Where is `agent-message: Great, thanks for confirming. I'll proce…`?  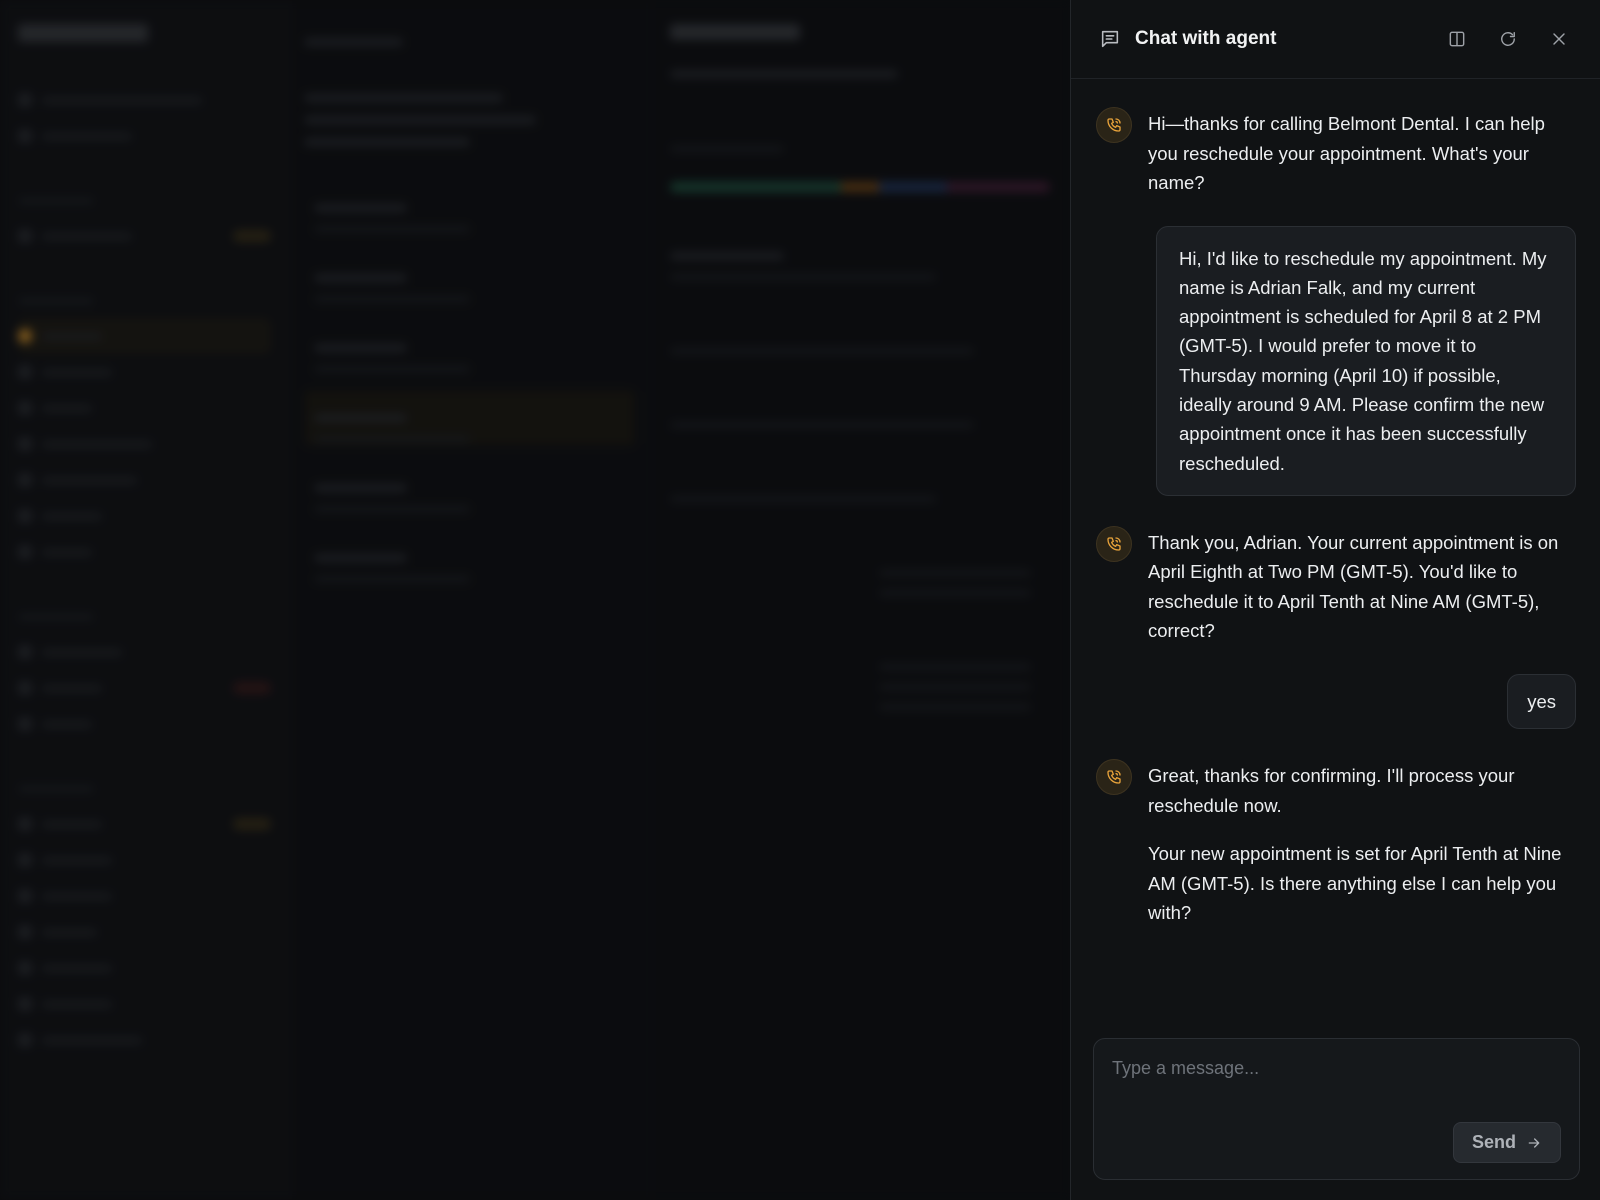
agent-message: Great, thanks for confirming. I'll proce… is located at coordinates (1336, 843).